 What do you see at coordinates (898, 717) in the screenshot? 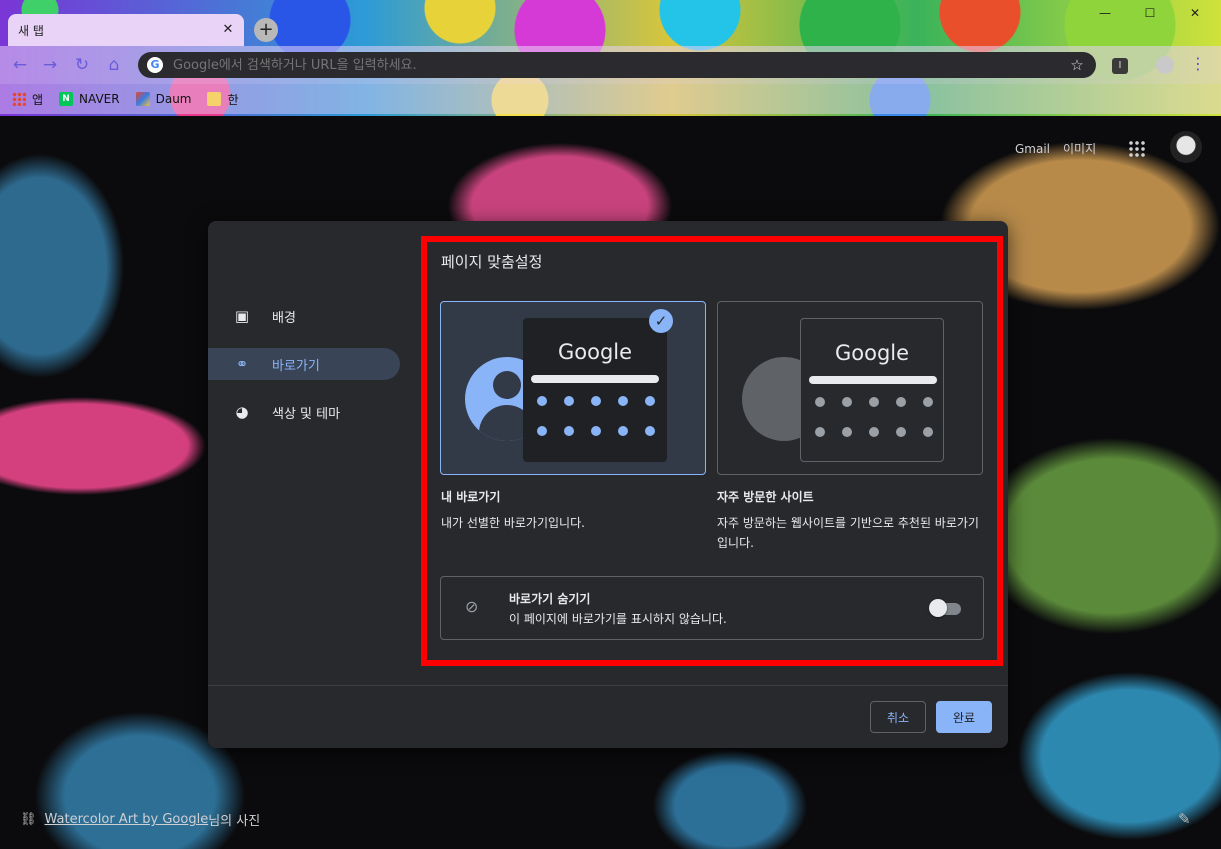
I see `cancel-button: 취소` at bounding box center [898, 717].